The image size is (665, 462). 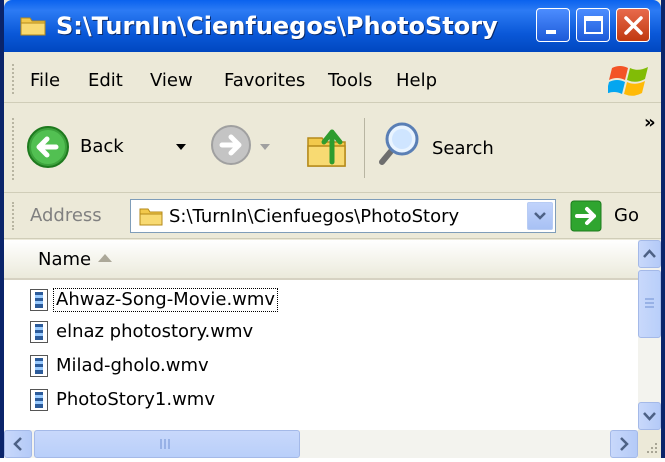 I want to click on scroll-down-button, so click(x=649, y=416).